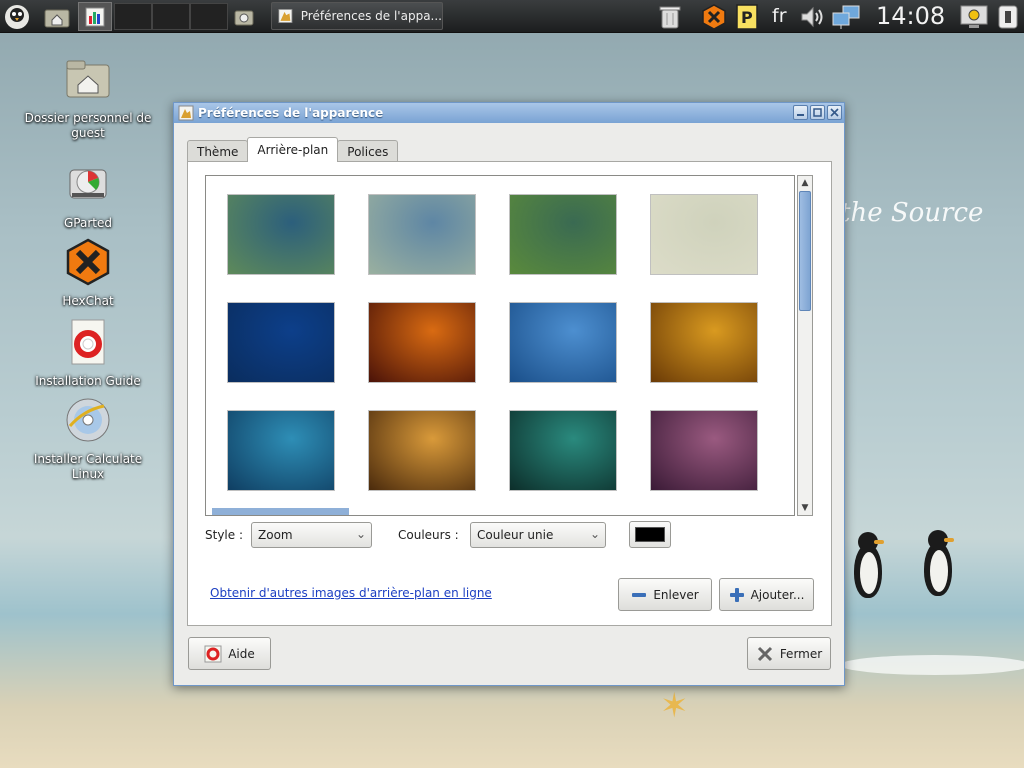 This screenshot has width=1024, height=768. I want to click on desktop-icon-label: Dossier personnel de guest, so click(88, 125).